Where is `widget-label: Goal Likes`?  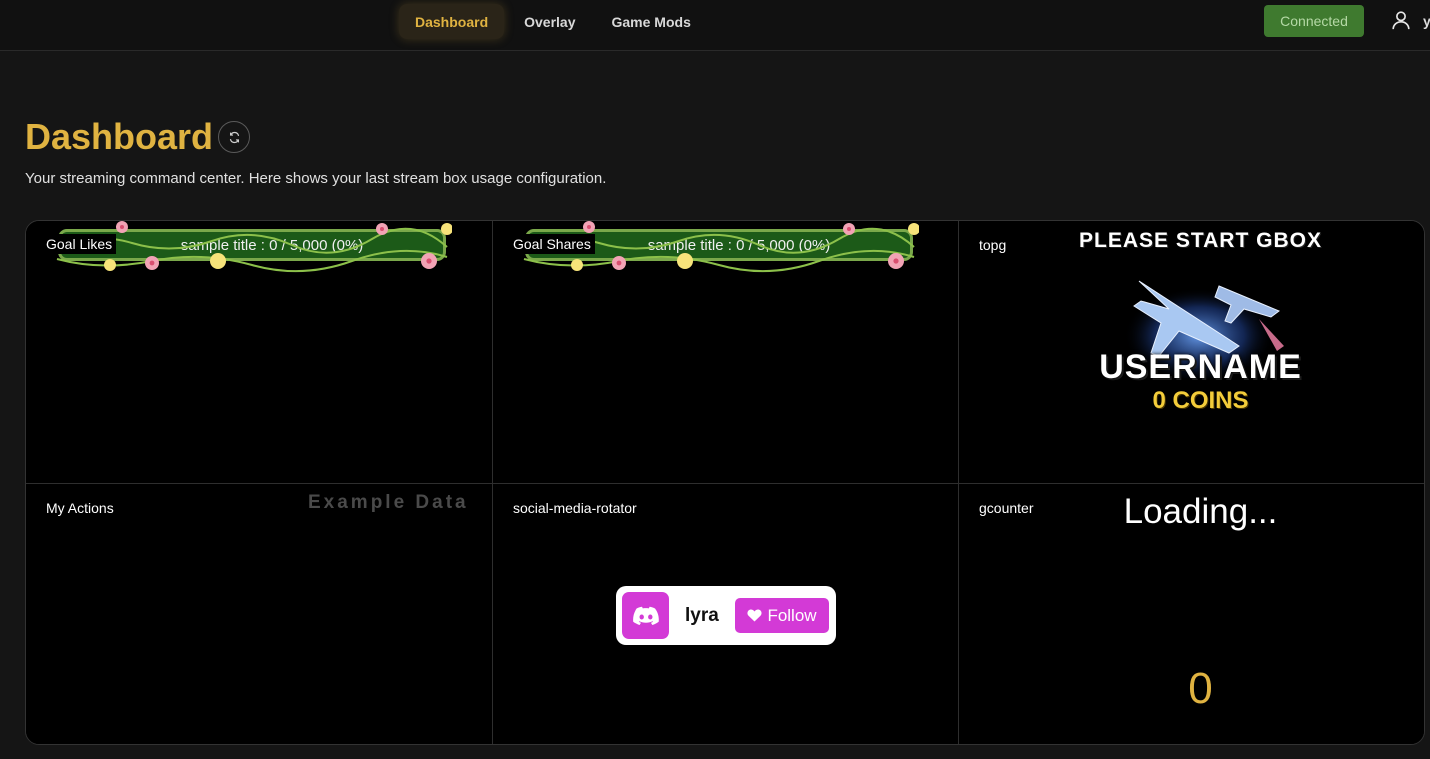
widget-label: Goal Likes is located at coordinates (79, 244).